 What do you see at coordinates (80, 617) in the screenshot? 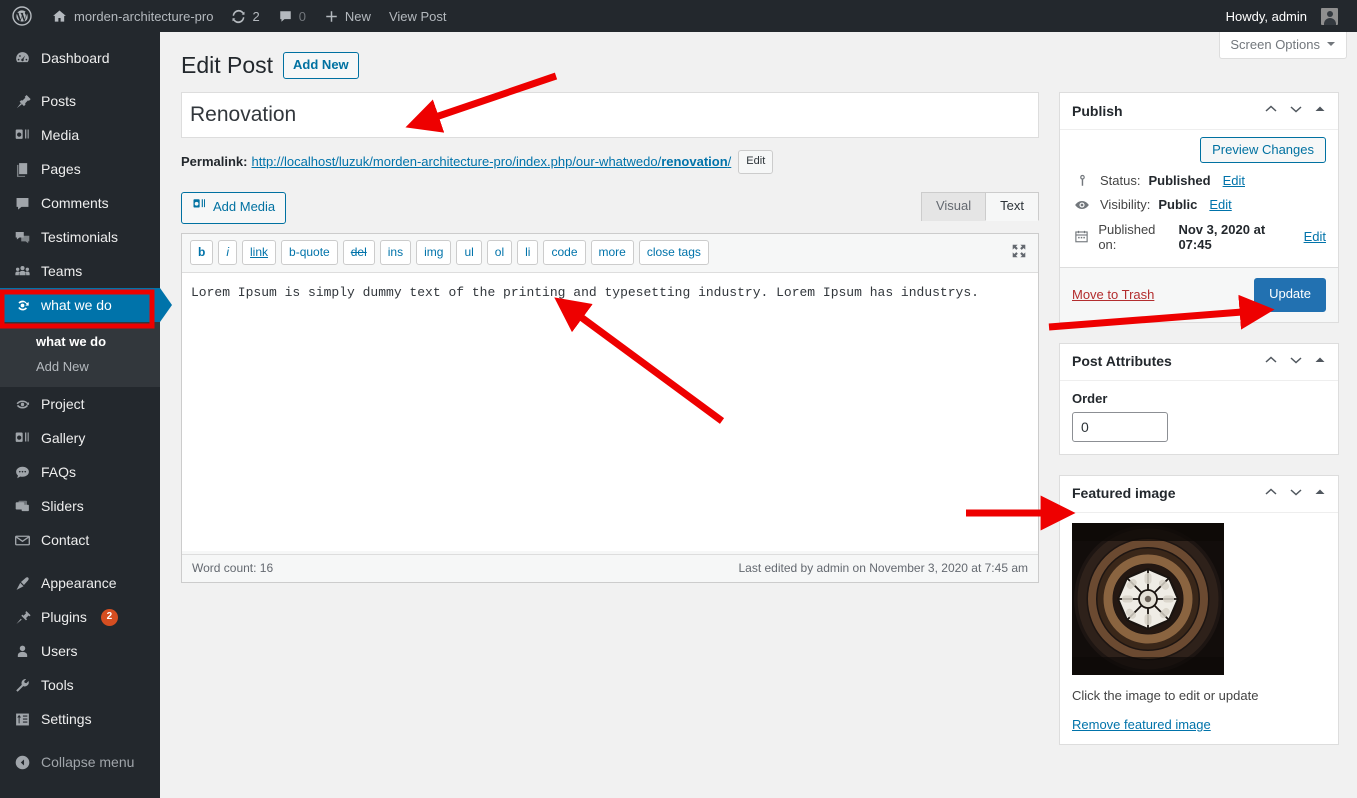
I see `sidebar-item-plugins: Plugins 2` at bounding box center [80, 617].